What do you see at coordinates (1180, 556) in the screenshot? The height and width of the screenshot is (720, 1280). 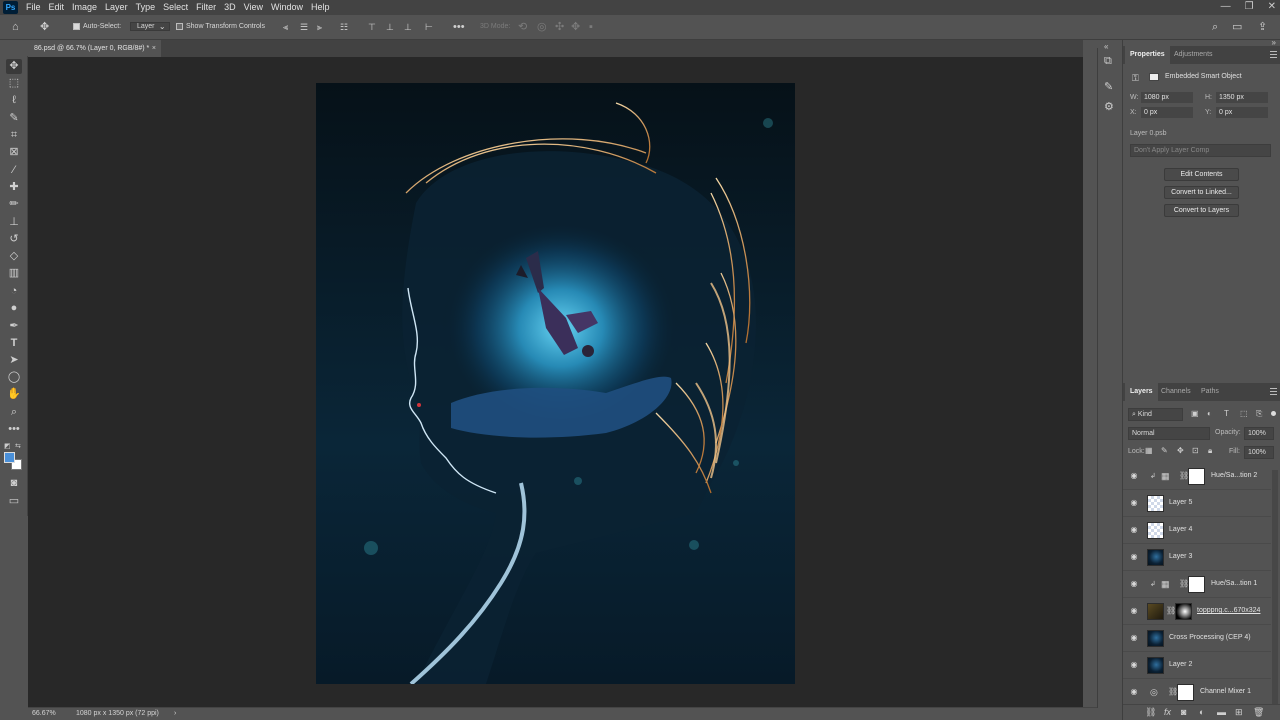 I see `layer-name: Layer 3` at bounding box center [1180, 556].